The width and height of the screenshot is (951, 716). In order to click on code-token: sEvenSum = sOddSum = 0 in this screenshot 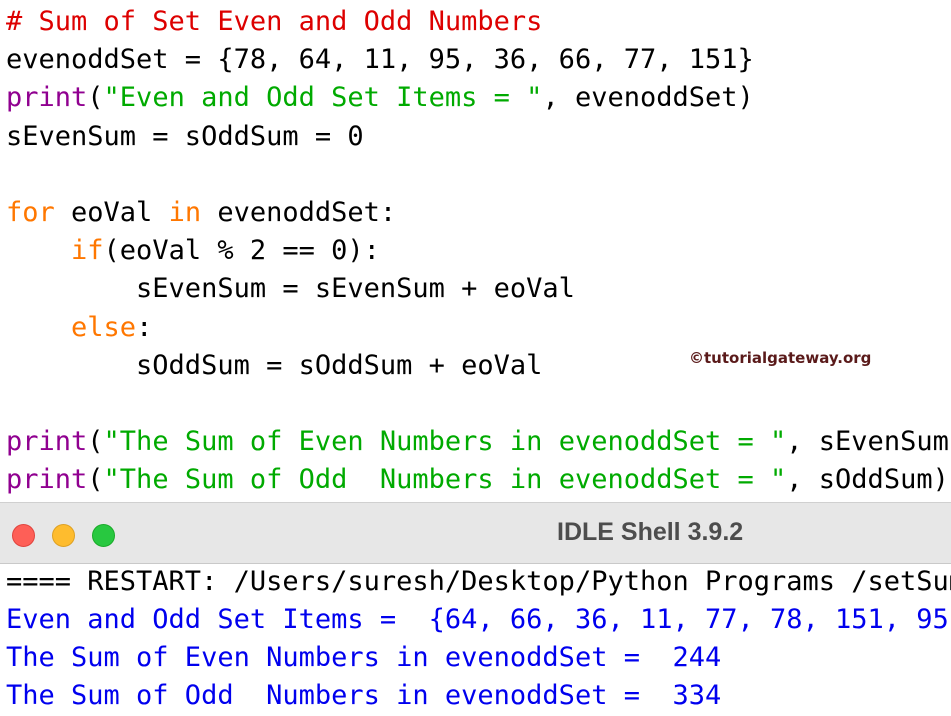, I will do `click(185, 136)`.